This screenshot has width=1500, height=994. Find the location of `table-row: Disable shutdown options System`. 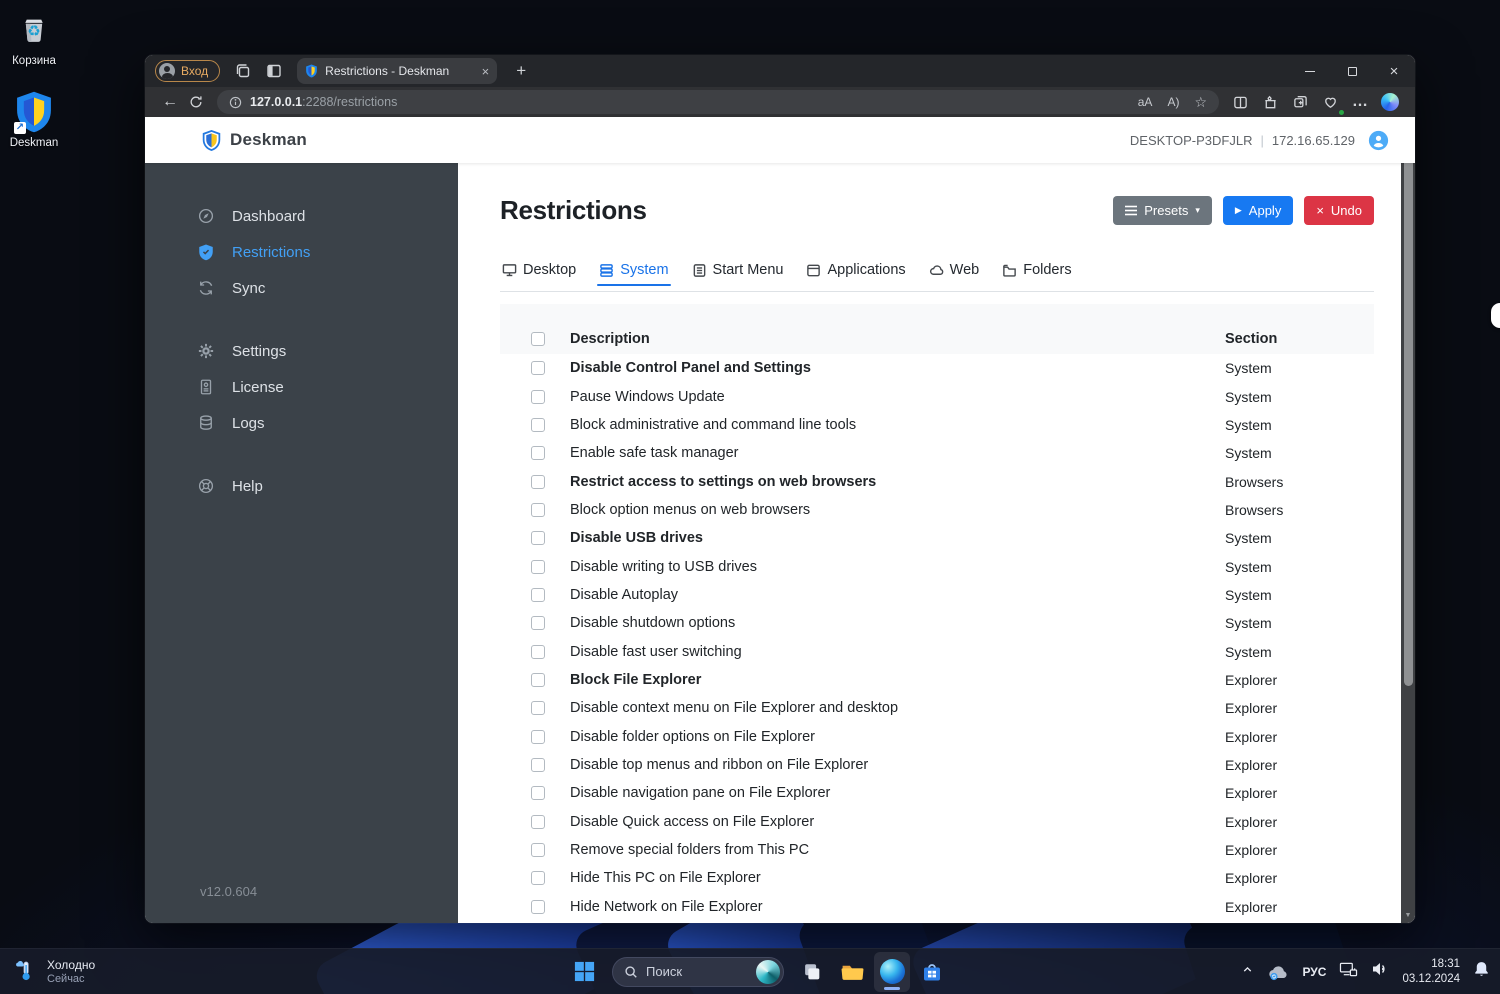

table-row: Disable shutdown options System is located at coordinates (937, 623).